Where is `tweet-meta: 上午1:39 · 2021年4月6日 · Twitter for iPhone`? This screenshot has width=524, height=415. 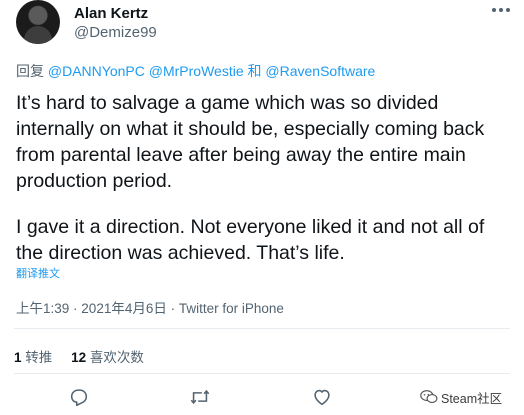
tweet-meta: 上午1:39 · 2021年4月6日 · Twitter for iPhone is located at coordinates (150, 307).